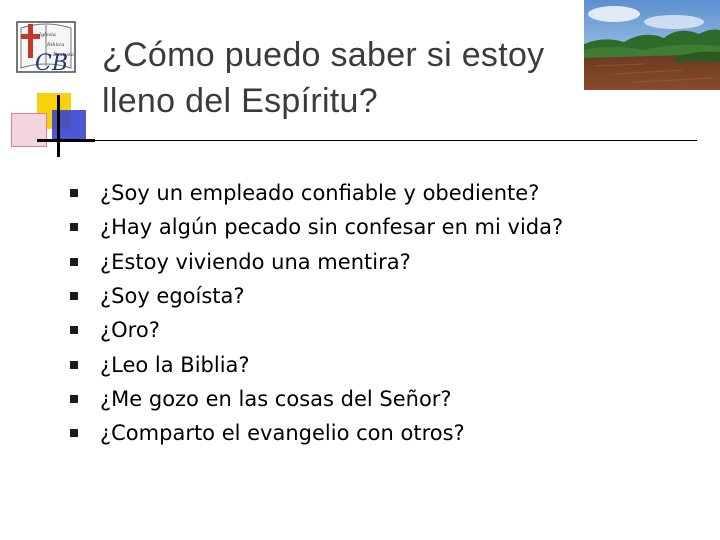 This screenshot has height=540, width=720. I want to click on list-item: ¿Soy egoísta?, so click(316, 296).